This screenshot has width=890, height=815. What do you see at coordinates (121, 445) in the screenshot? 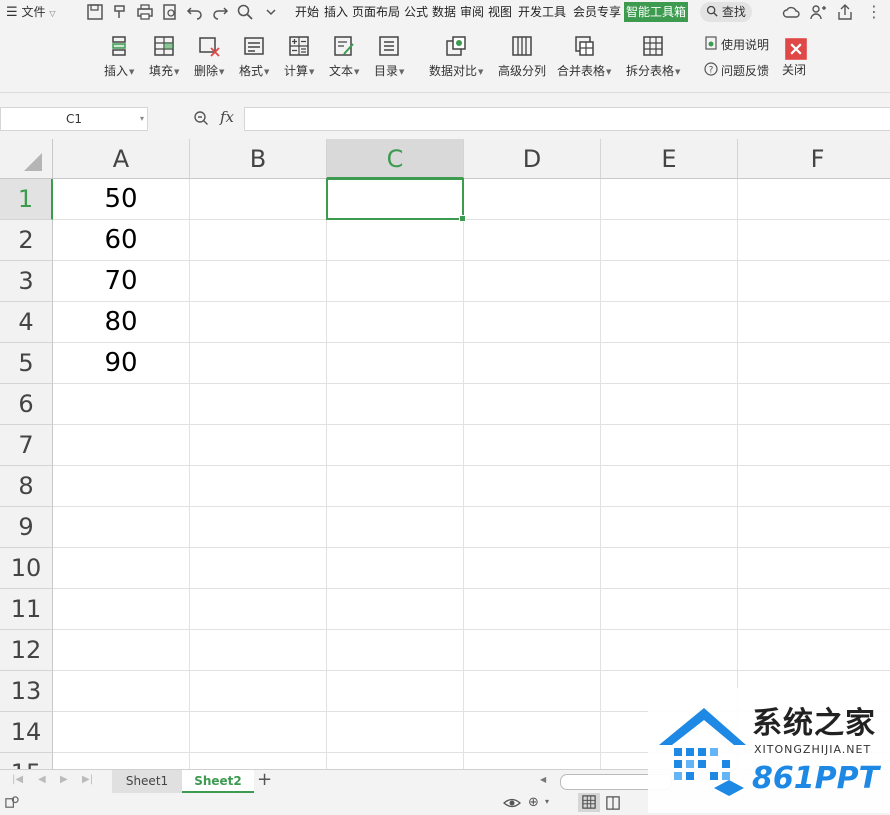
I see `cell-a7` at bounding box center [121, 445].